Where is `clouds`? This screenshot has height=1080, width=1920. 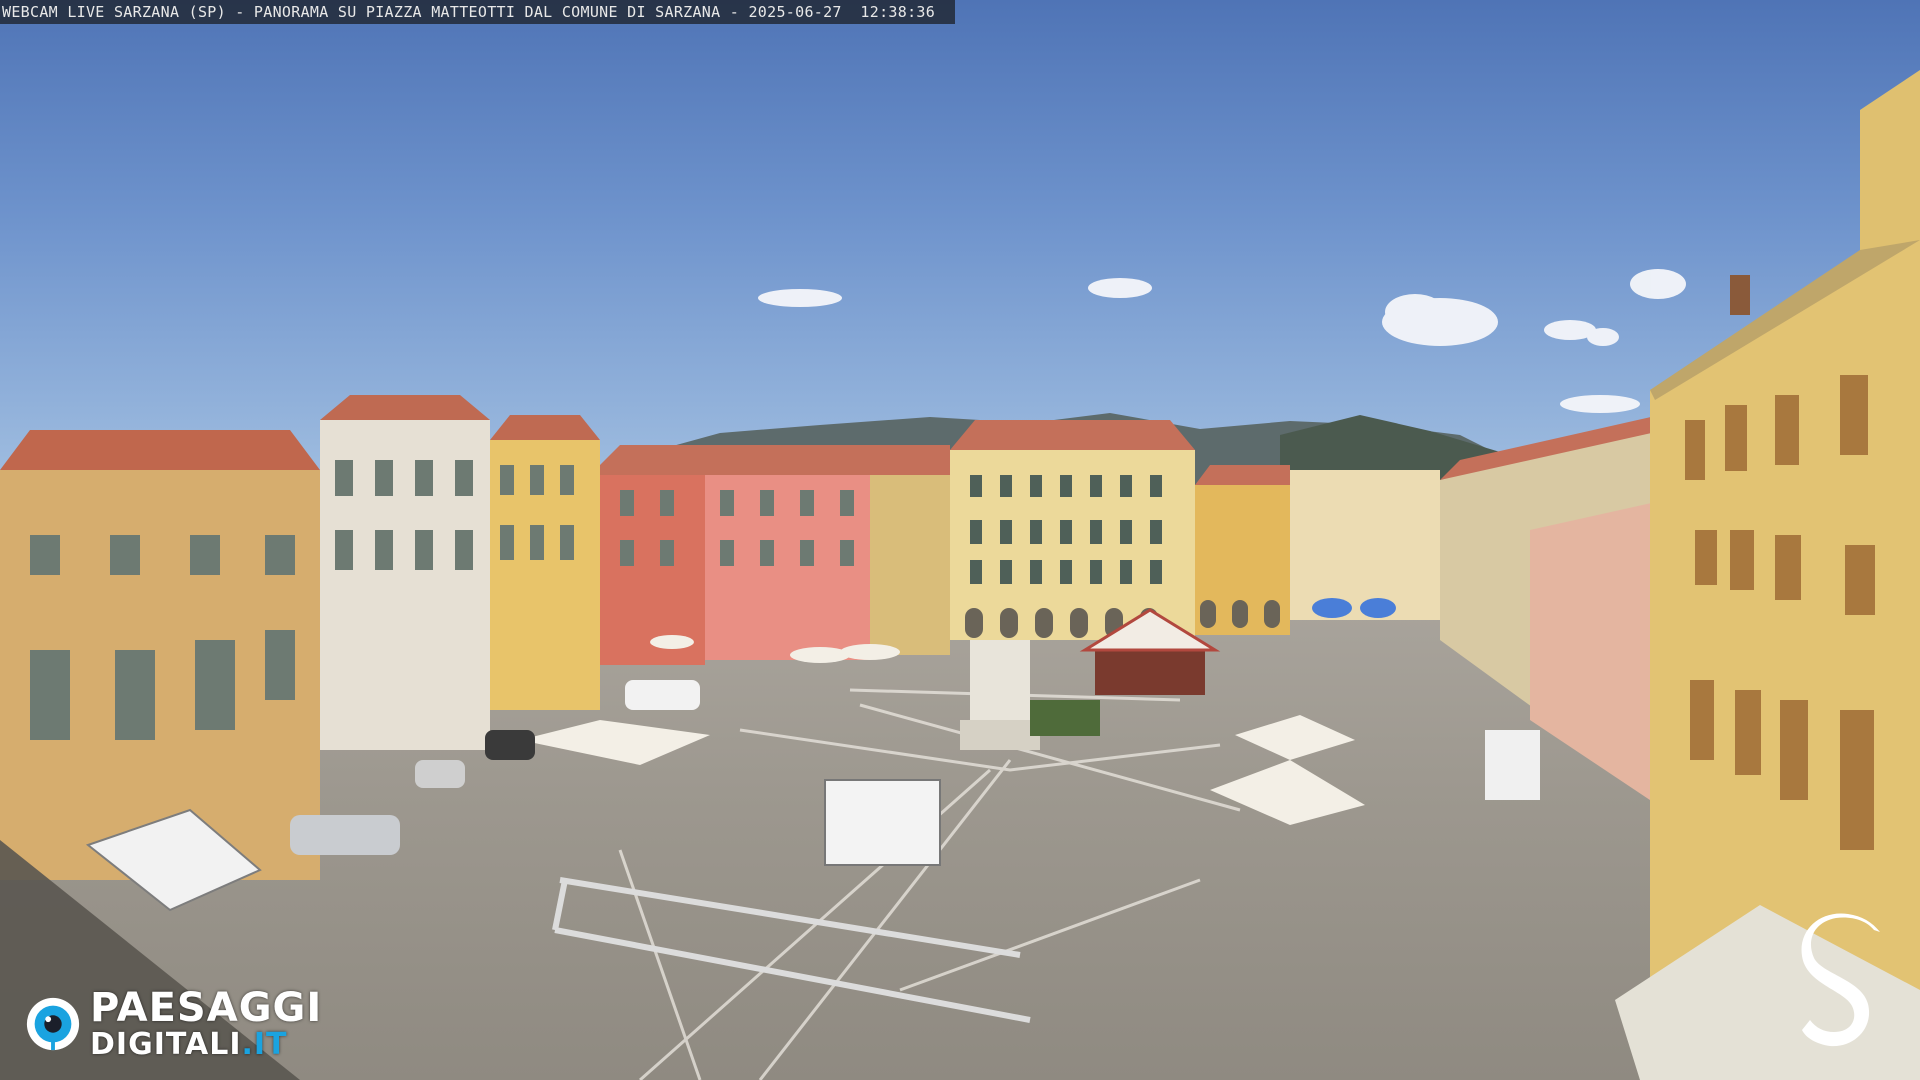 clouds is located at coordinates (1222, 341).